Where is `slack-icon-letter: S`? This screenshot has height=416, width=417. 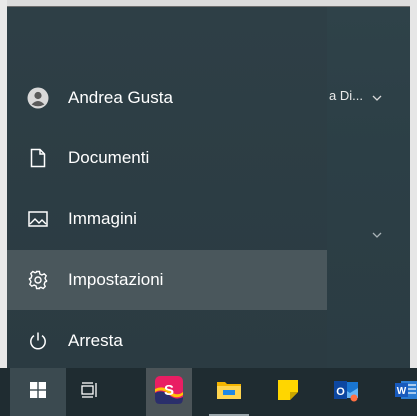
slack-icon-letter: S is located at coordinates (169, 390).